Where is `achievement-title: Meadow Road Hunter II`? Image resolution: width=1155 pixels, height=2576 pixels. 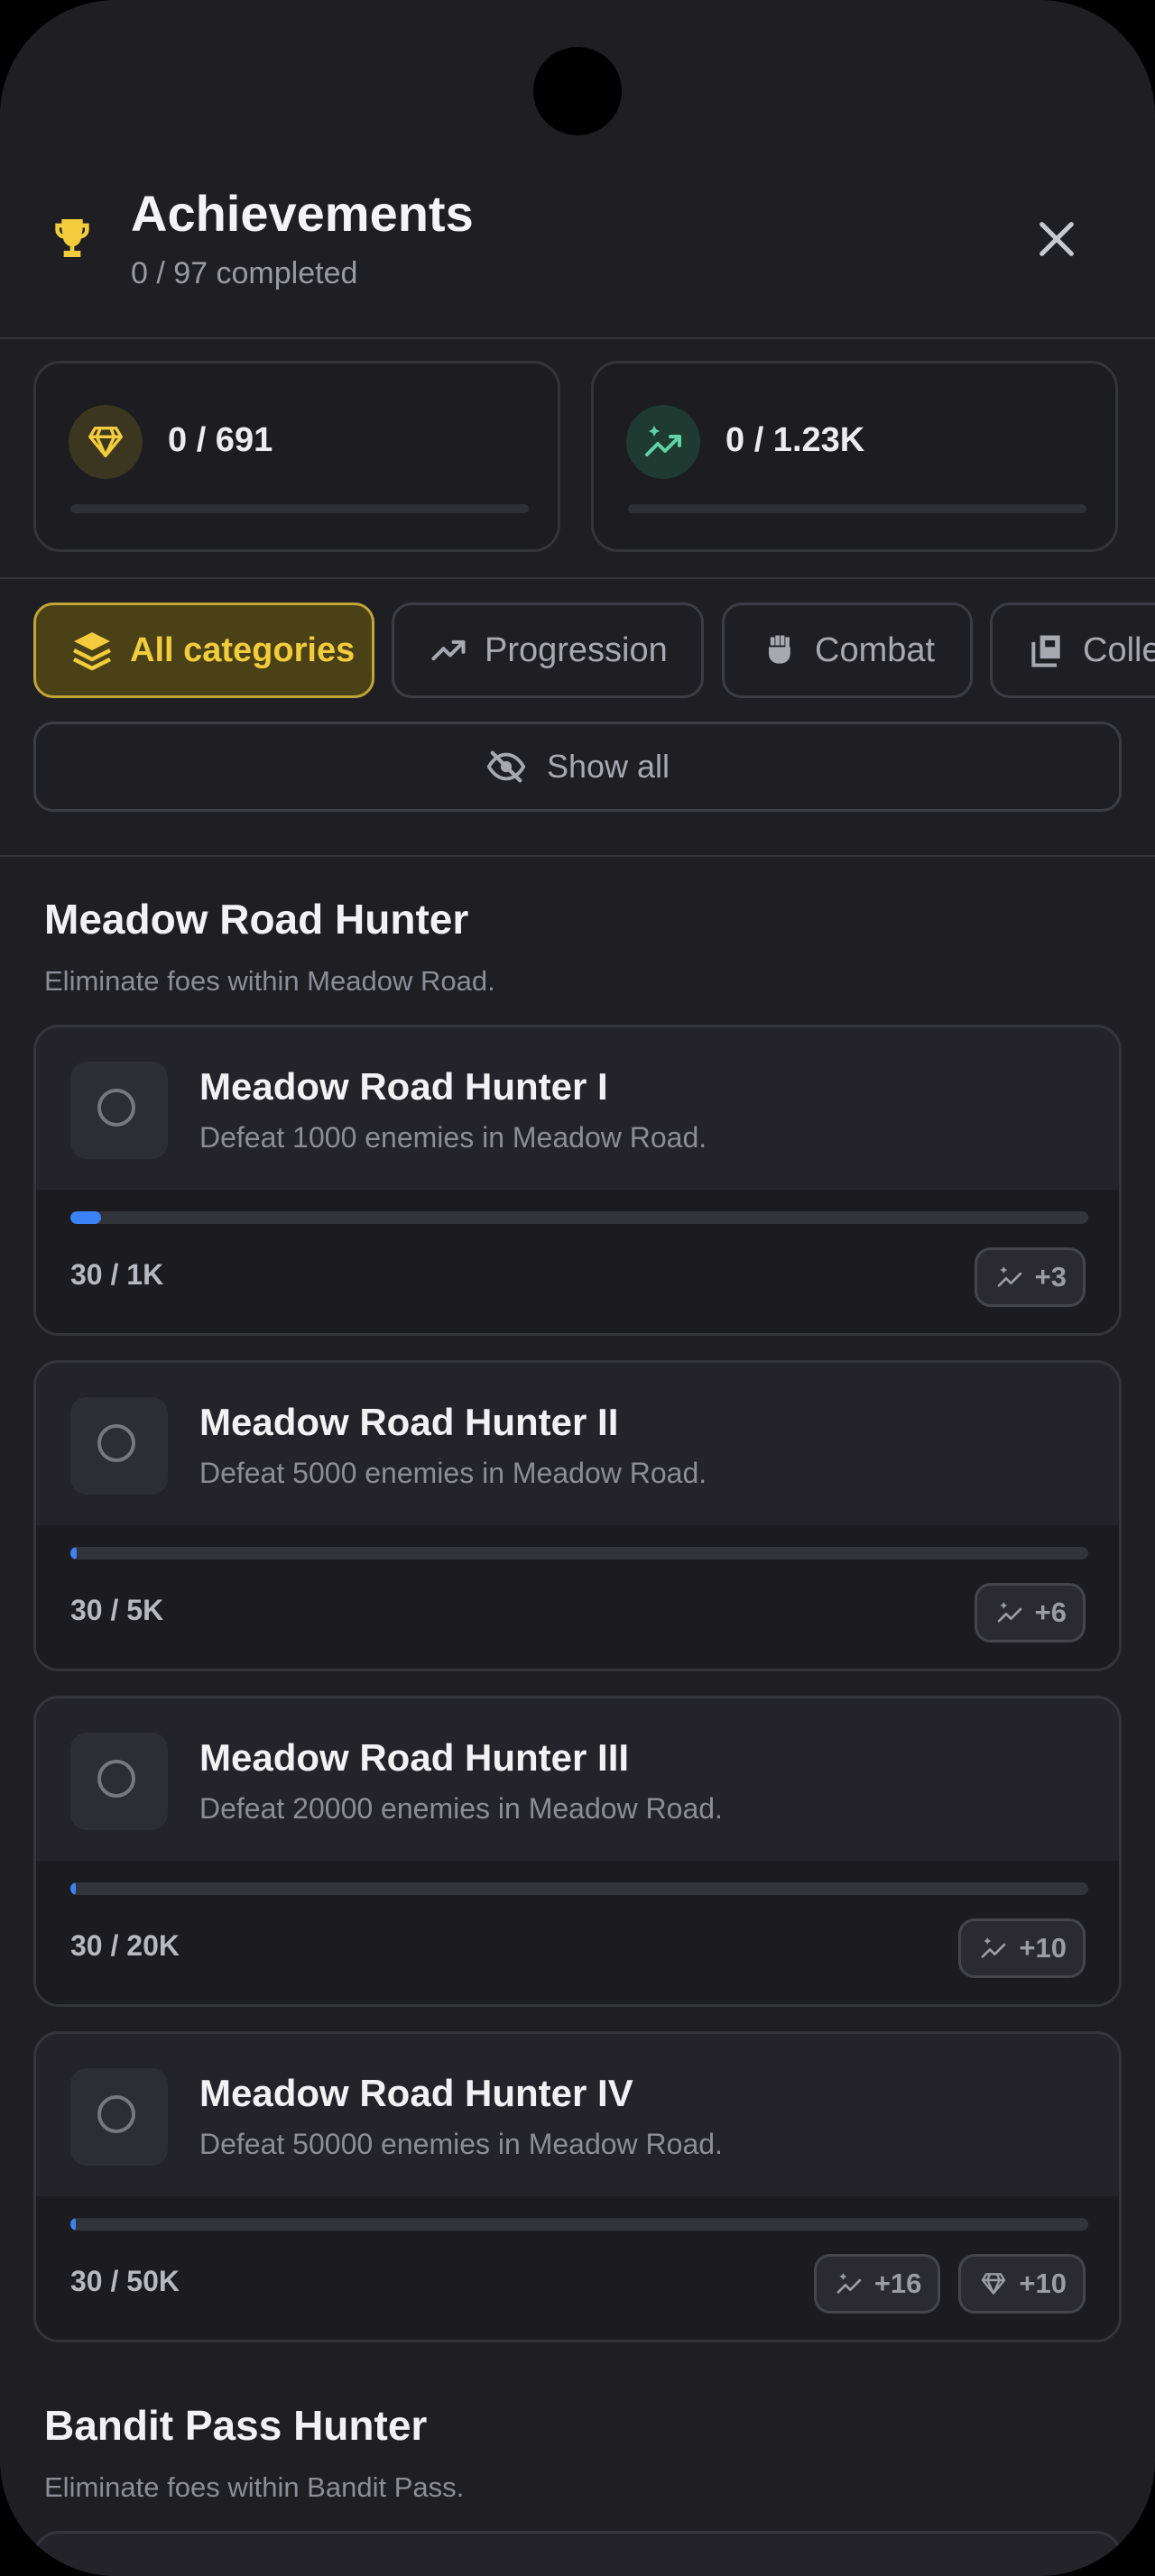 achievement-title: Meadow Road Hunter II is located at coordinates (409, 1422).